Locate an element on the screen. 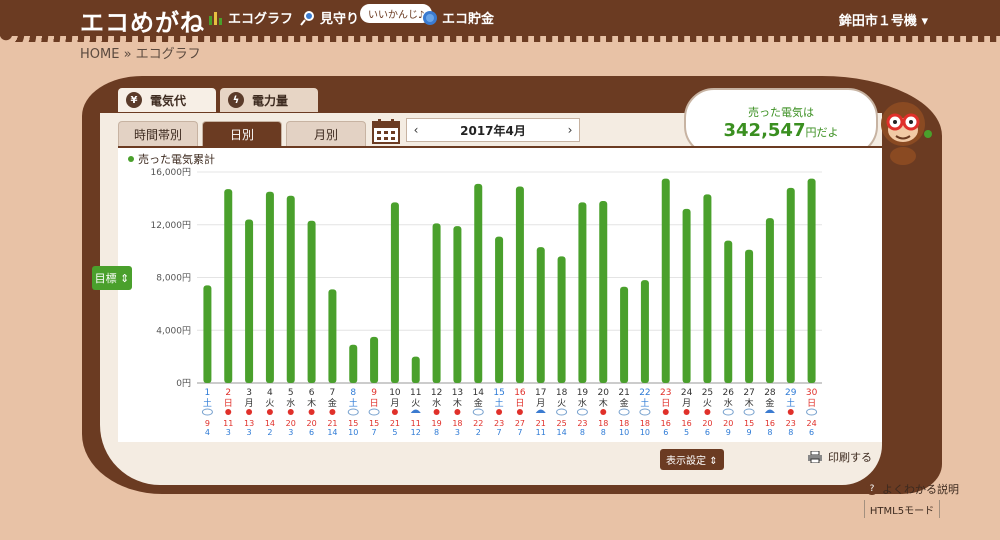  main-tabs: ¥ 電気代 ϟ 電力量 is located at coordinates (218, 100).